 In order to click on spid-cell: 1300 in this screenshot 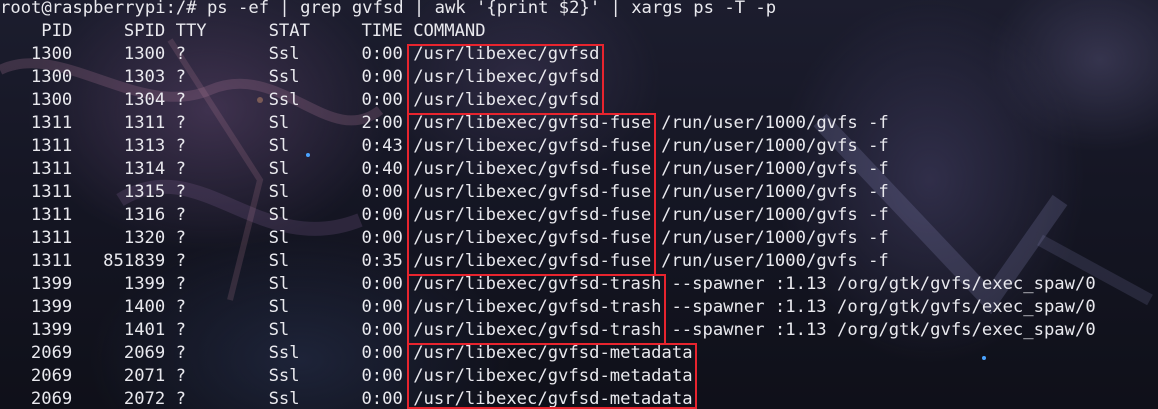, I will do `click(144, 54)`.